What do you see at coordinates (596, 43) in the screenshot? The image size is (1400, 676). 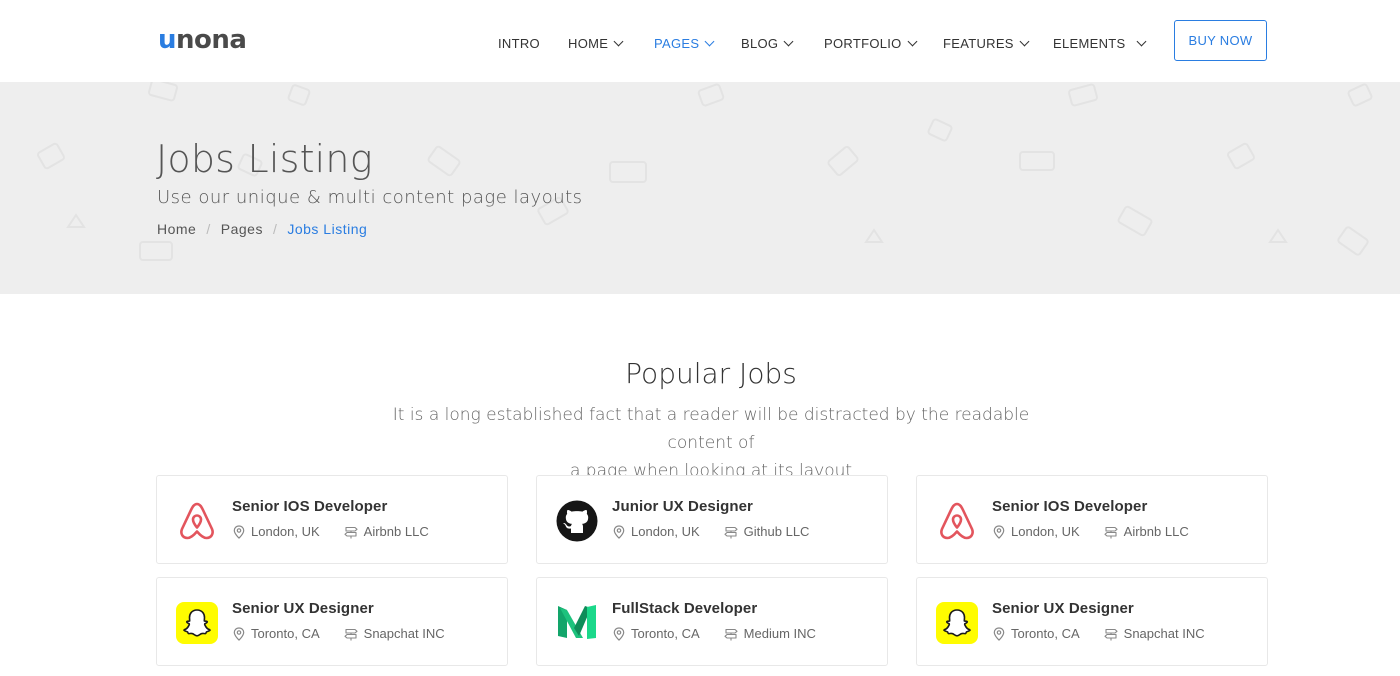 I see `nav-item-home: HOME` at bounding box center [596, 43].